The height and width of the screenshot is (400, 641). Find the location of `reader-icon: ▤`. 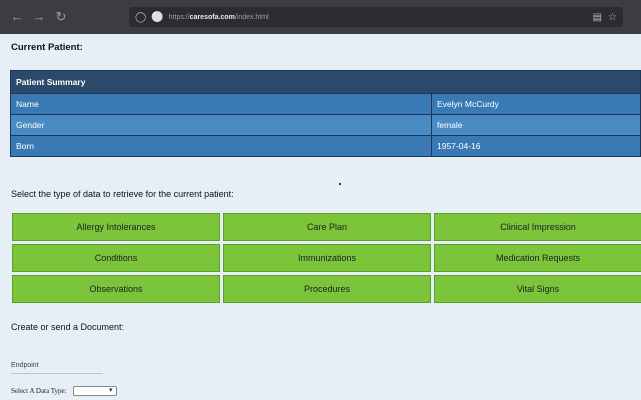

reader-icon: ▤ is located at coordinates (597, 17).